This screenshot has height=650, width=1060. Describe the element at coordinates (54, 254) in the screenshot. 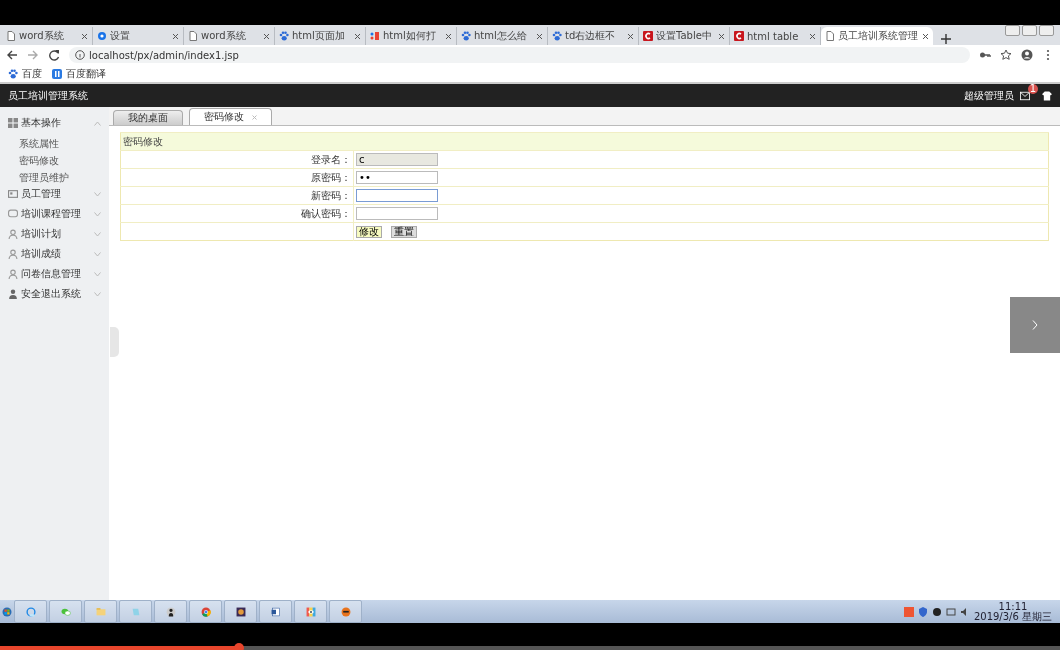

I see `sidebar-item: 培训成绩` at that location.